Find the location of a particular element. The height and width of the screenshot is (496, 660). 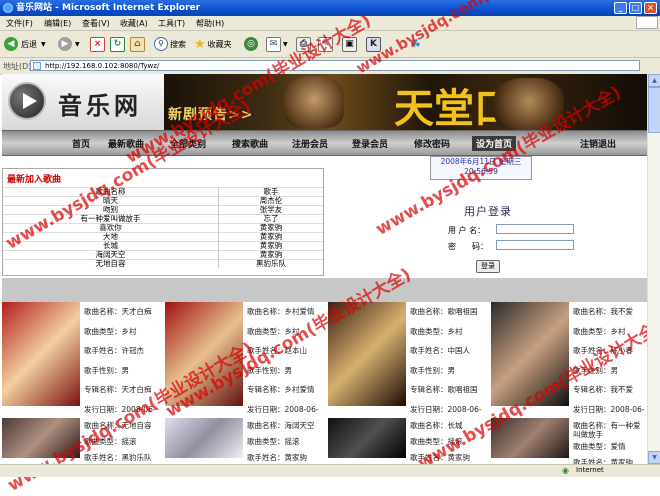

messenger-icon: ☘ is located at coordinates (415, 44).